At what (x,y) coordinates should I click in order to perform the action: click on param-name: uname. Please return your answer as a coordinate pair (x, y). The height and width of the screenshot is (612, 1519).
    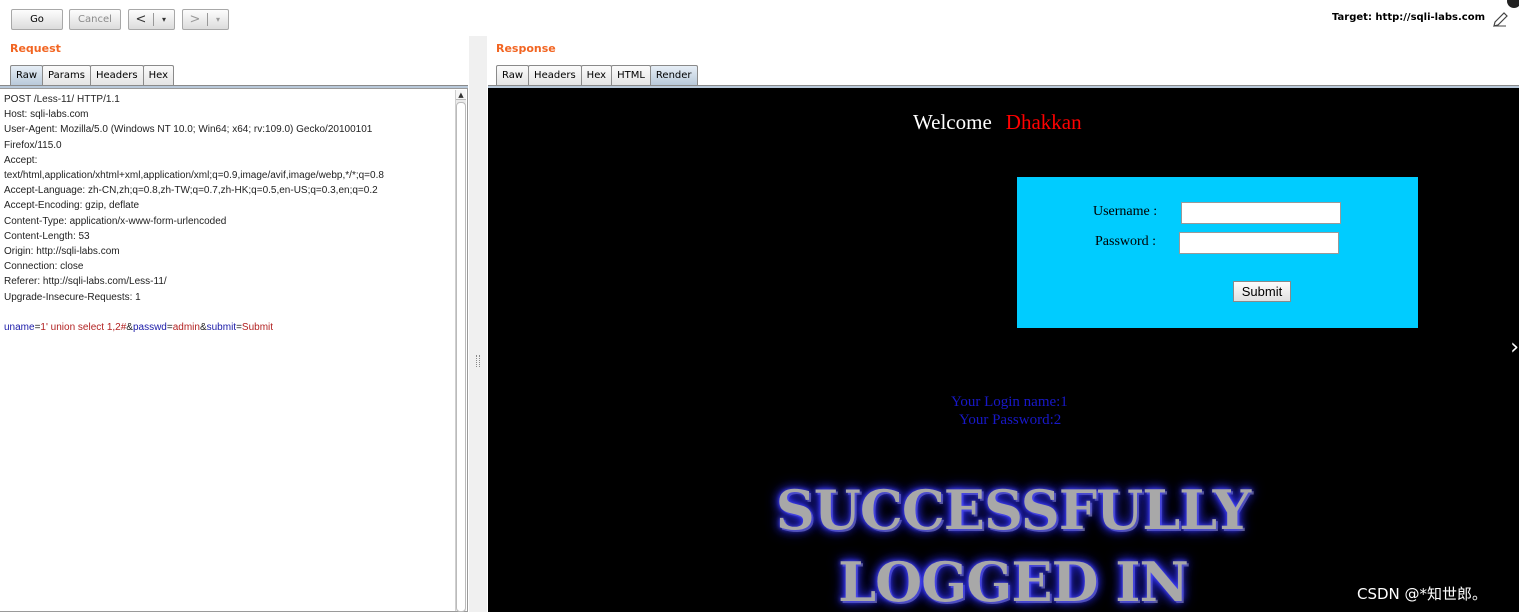
    Looking at the image, I should click on (19, 328).